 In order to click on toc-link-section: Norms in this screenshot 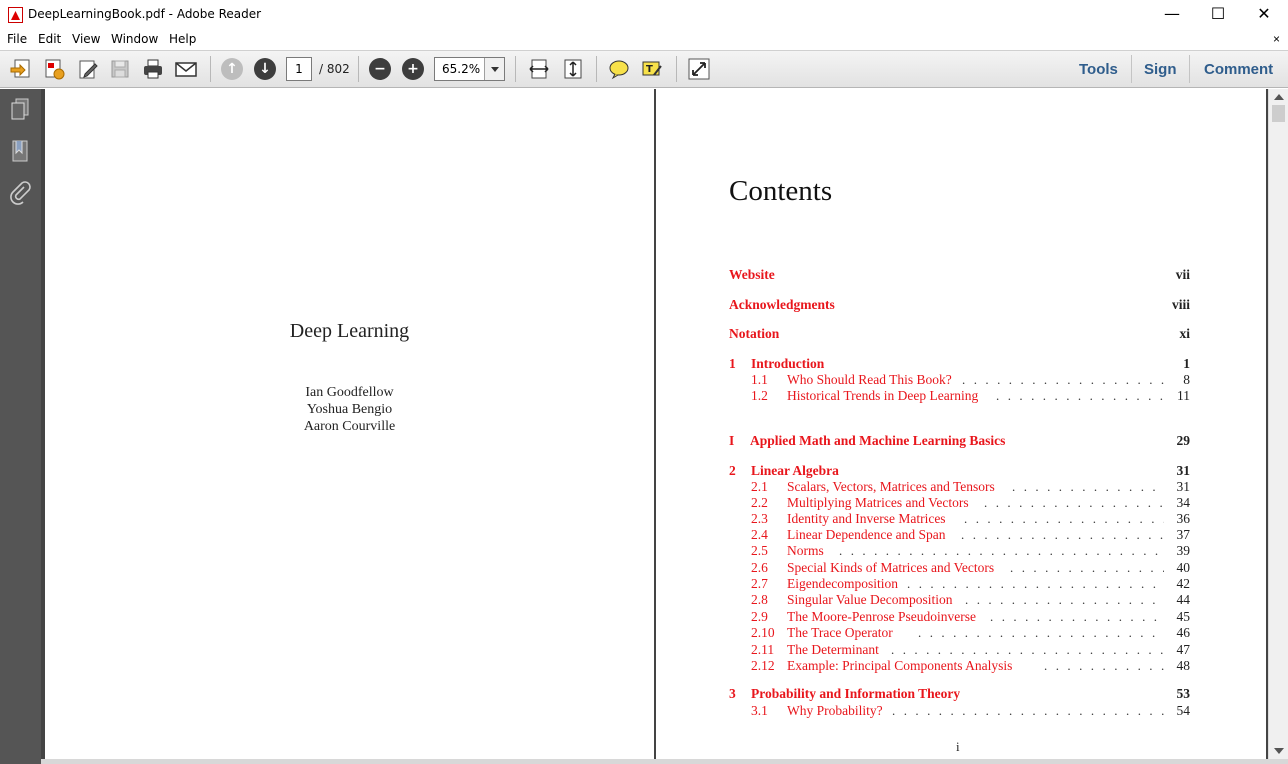, I will do `click(805, 551)`.